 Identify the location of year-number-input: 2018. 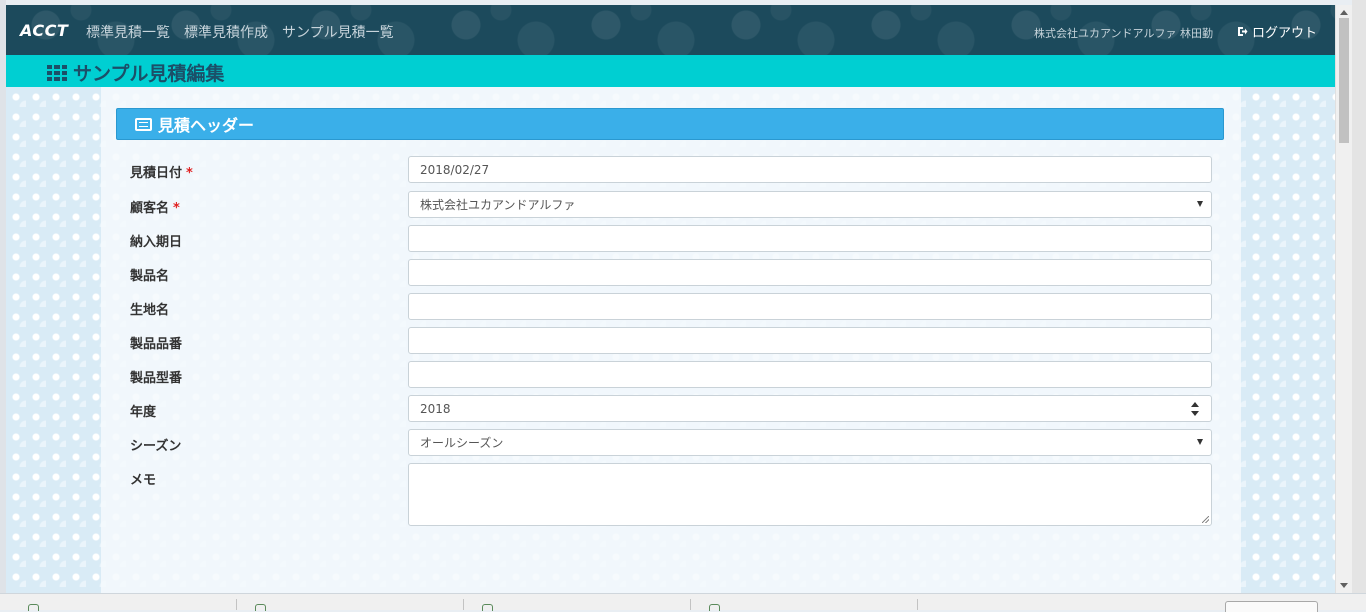
(810, 408).